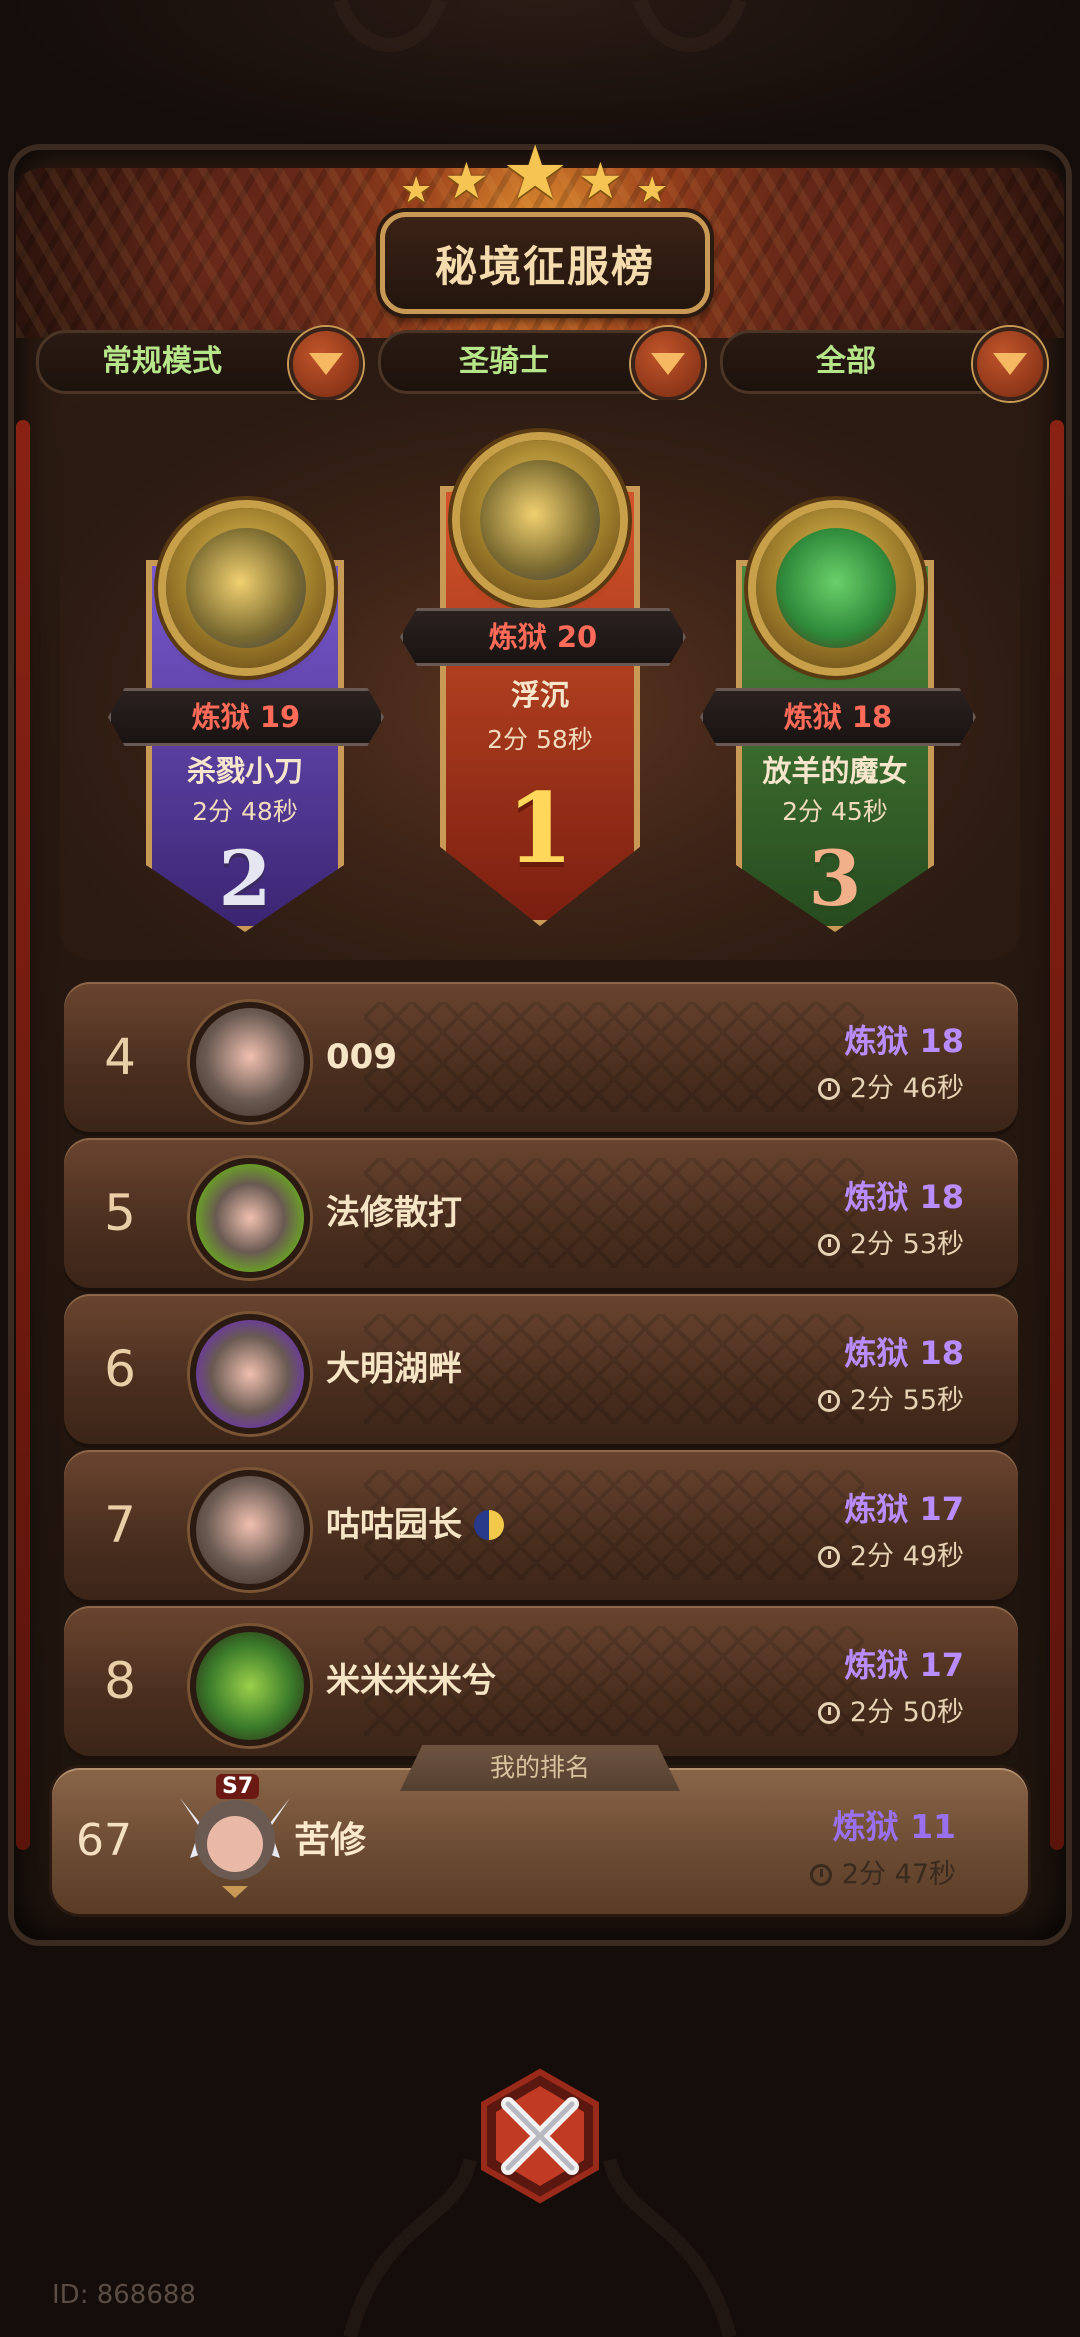  Describe the element at coordinates (540, 739) in the screenshot. I see `podium-first-time: 2分 58秒` at that location.